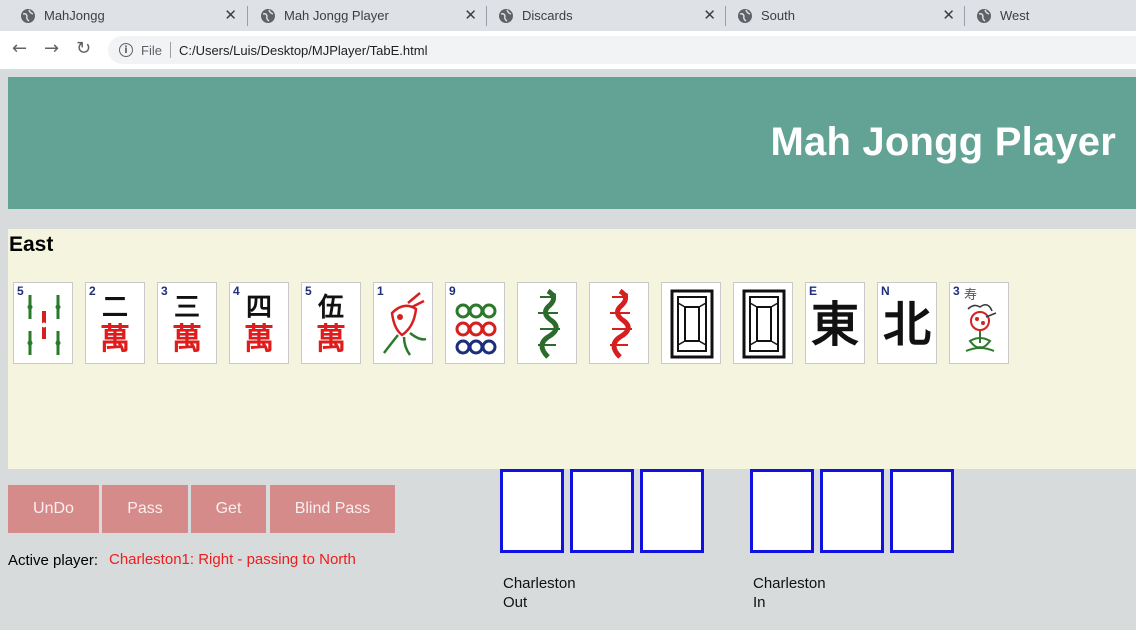 This screenshot has height=630, width=1136. What do you see at coordinates (258, 308) in the screenshot?
I see `tile-numeral: 四` at bounding box center [258, 308].